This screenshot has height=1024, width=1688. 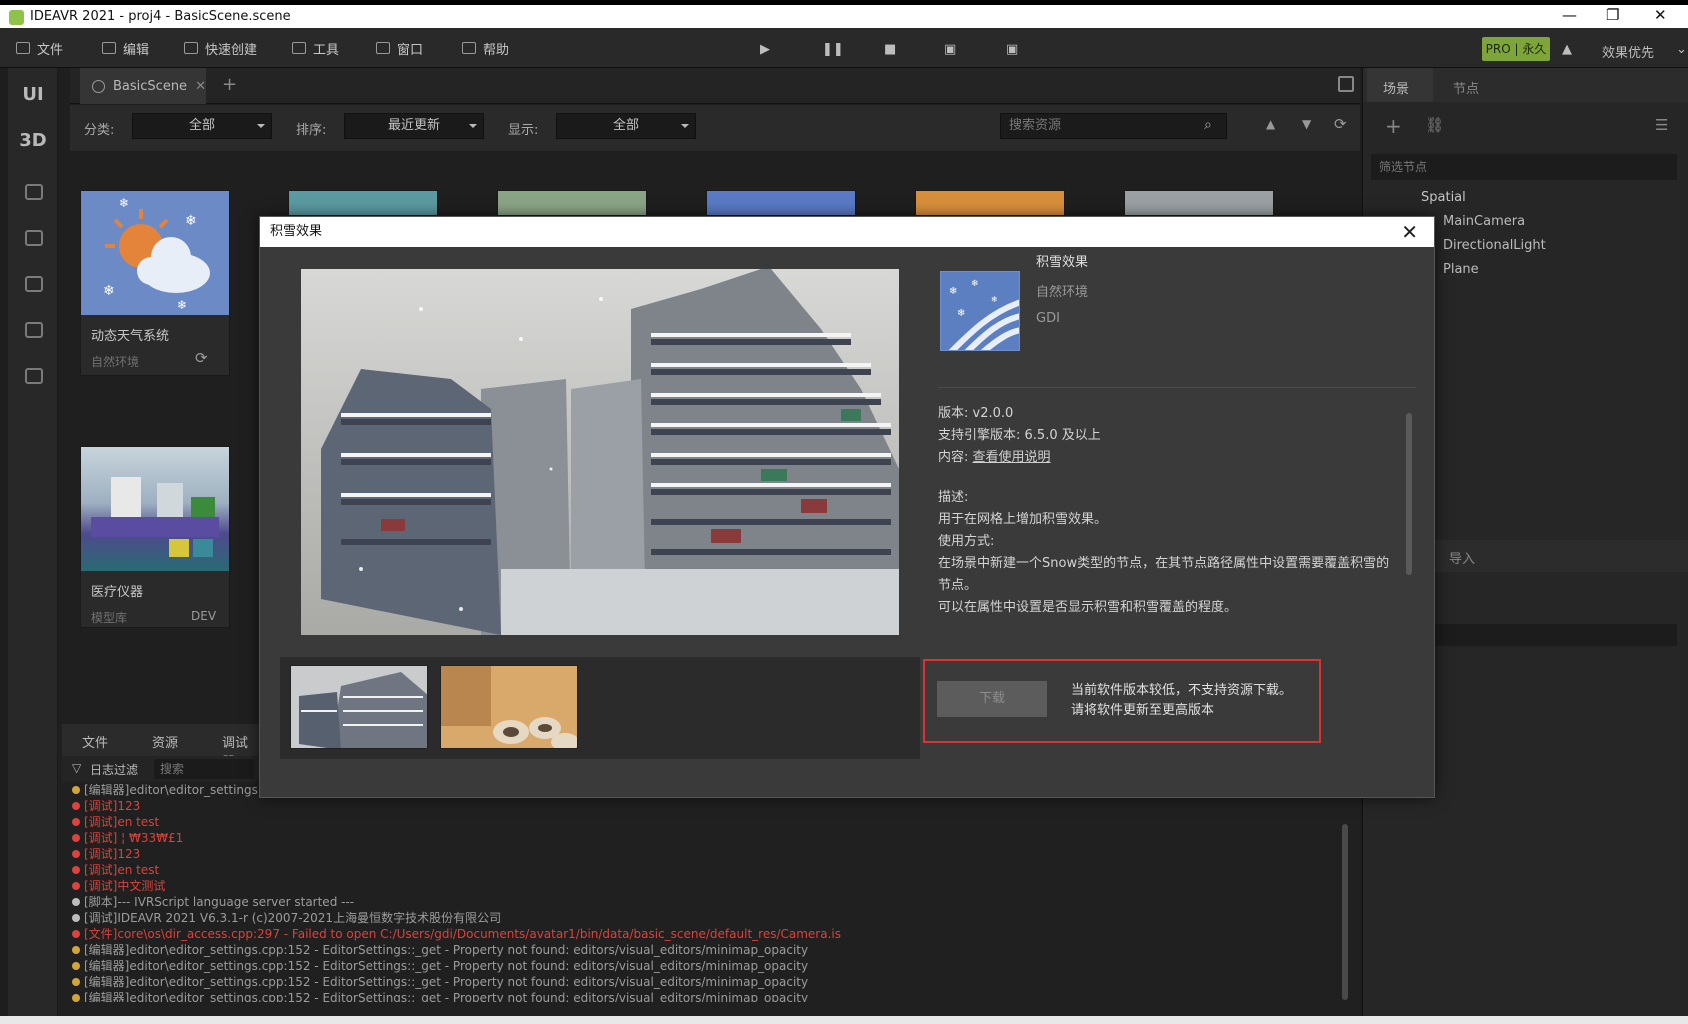 What do you see at coordinates (1612, 15) in the screenshot?
I see `restore-icon: ❐` at bounding box center [1612, 15].